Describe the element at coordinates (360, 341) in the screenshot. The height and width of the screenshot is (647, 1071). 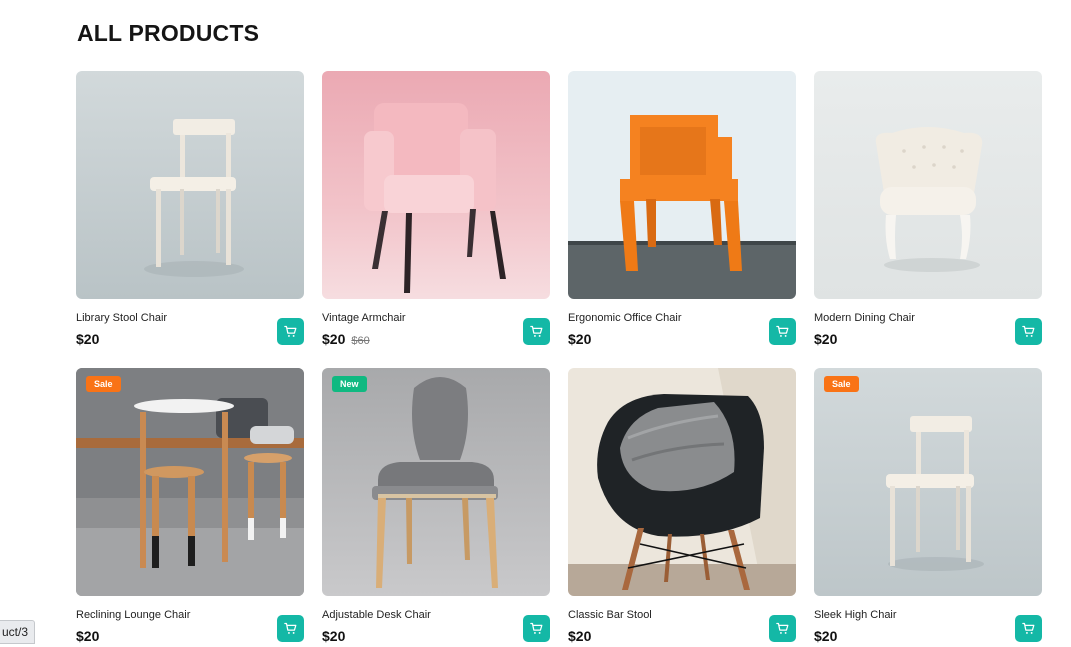
I see `product-original-price: $60` at that location.